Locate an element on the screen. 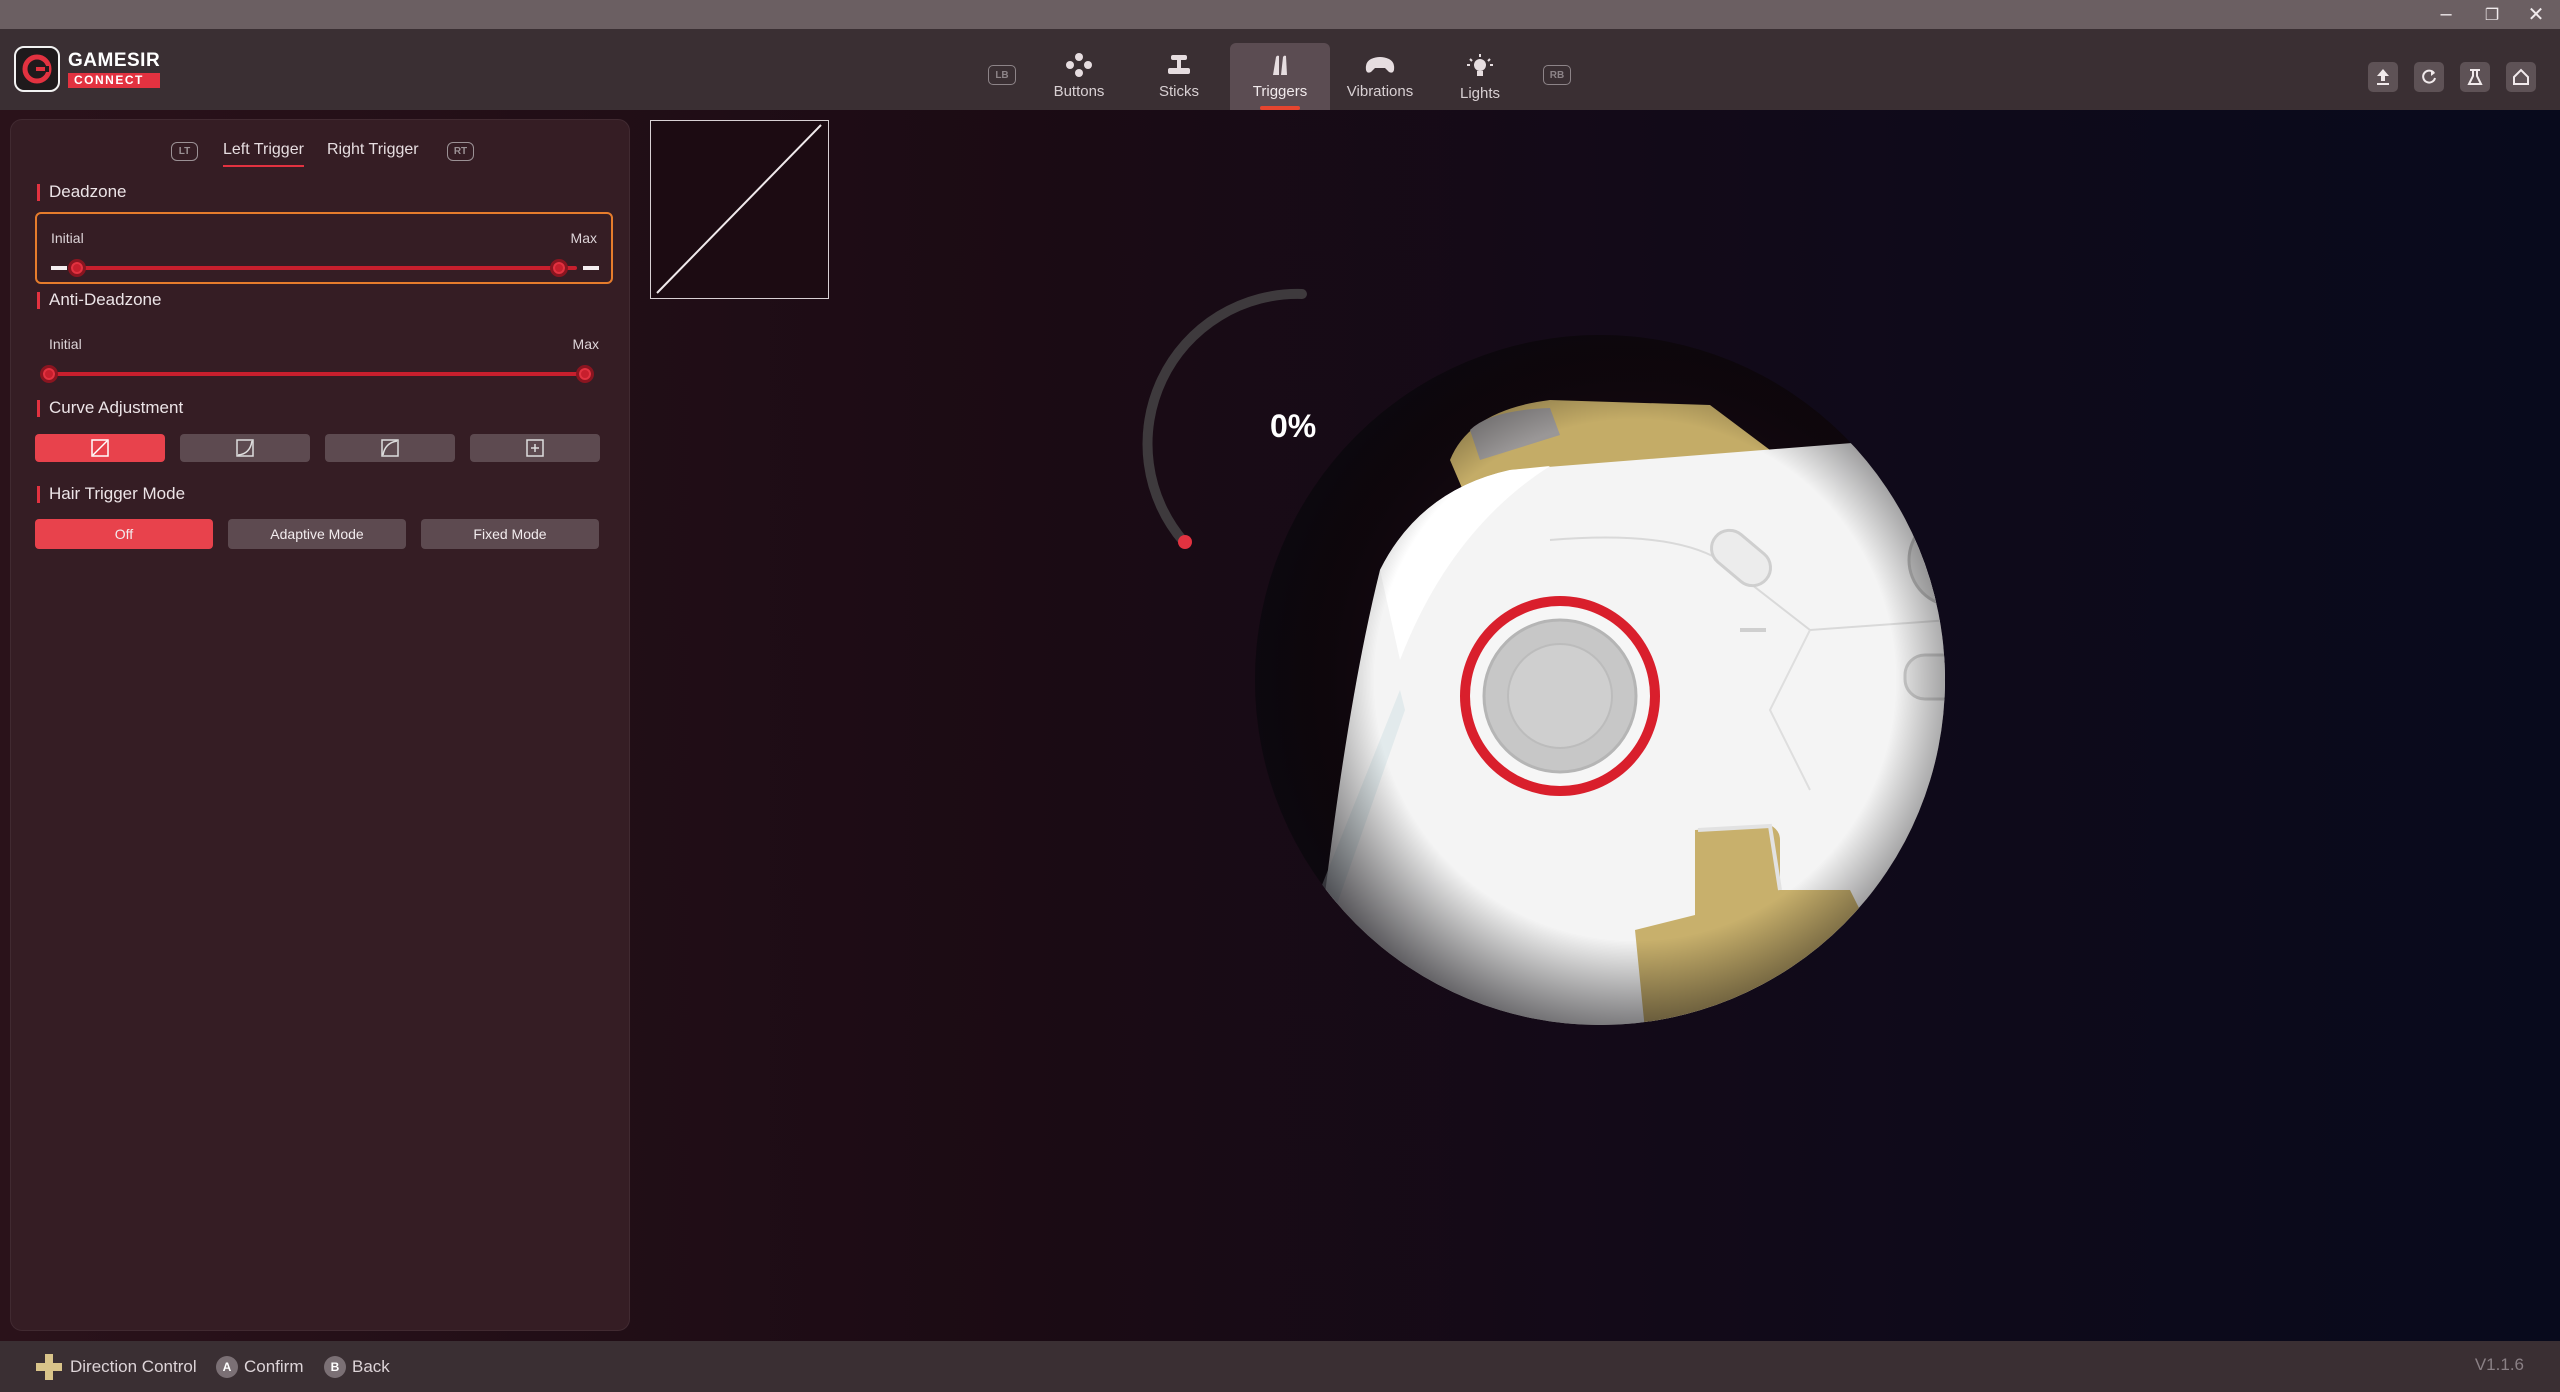 The image size is (2560, 1392). hint-direction-control: Direction Control is located at coordinates (115, 1366).